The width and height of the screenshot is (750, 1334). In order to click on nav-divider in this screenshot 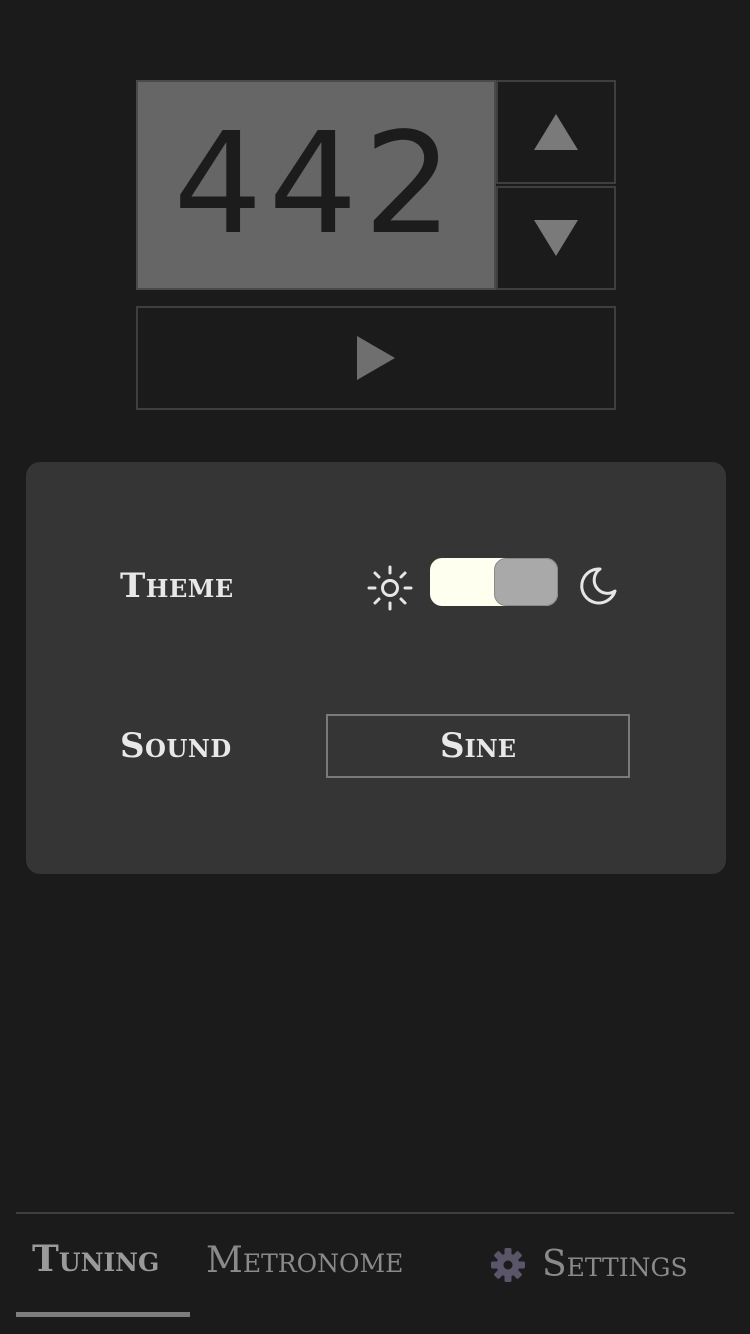, I will do `click(375, 1213)`.